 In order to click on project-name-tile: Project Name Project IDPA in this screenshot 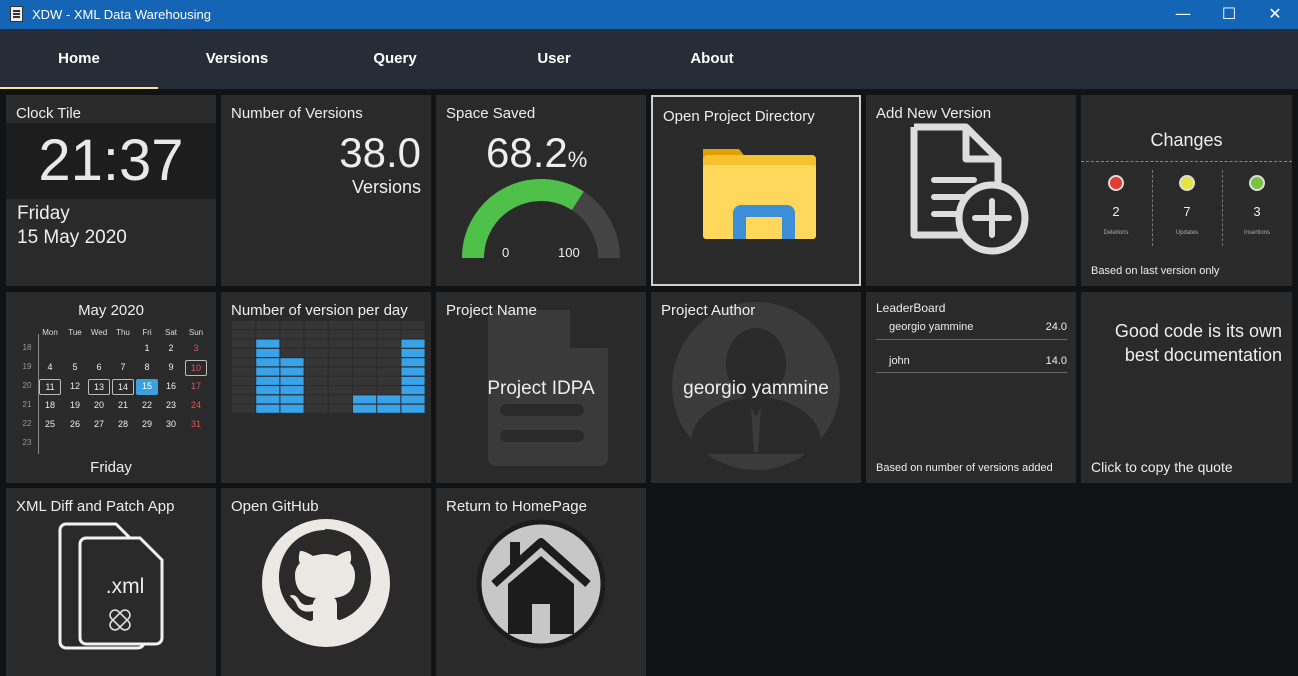, I will do `click(541, 387)`.